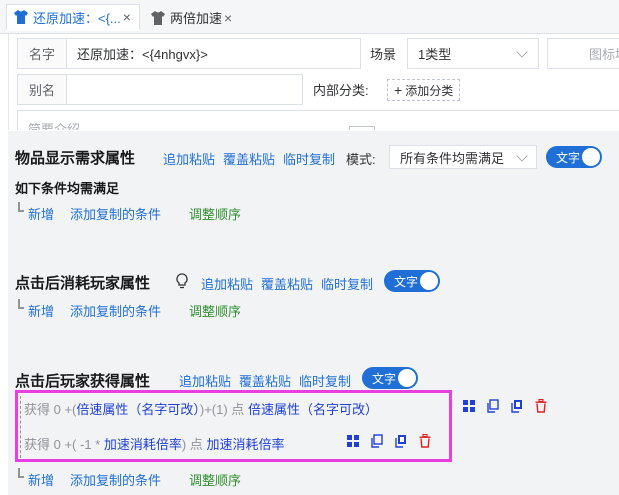  Describe the element at coordinates (361, 159) in the screenshot. I see `mode-label: 模式:` at that location.